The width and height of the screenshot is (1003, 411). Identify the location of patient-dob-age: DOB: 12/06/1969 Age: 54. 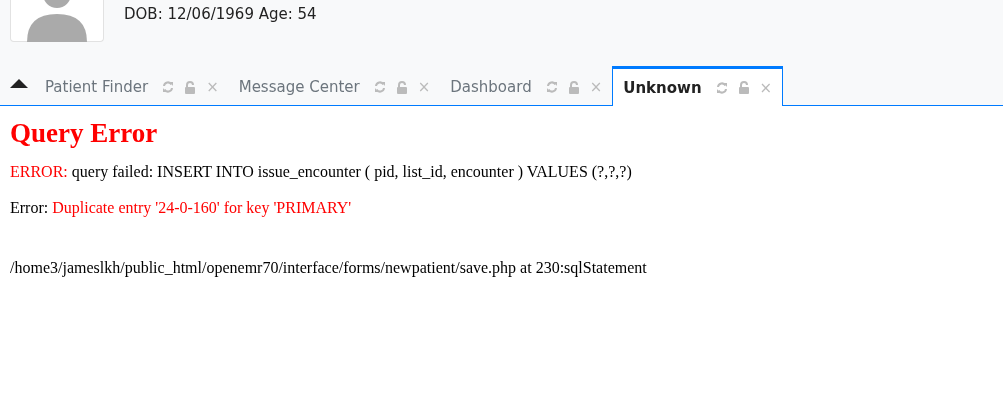
(220, 14).